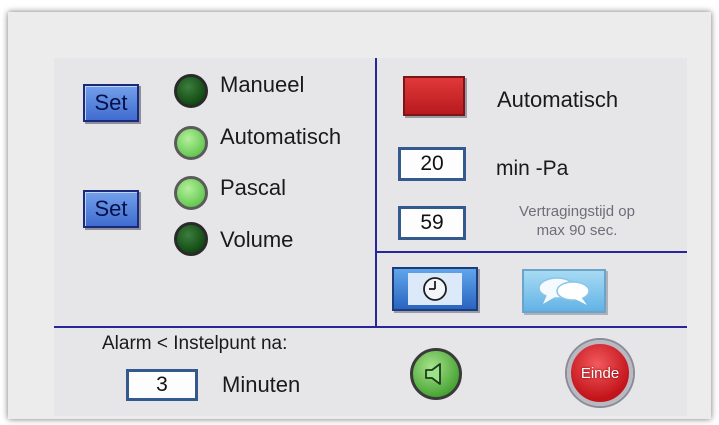 The height and width of the screenshot is (425, 719). What do you see at coordinates (111, 209) in the screenshot?
I see `set-button-unit: Set` at bounding box center [111, 209].